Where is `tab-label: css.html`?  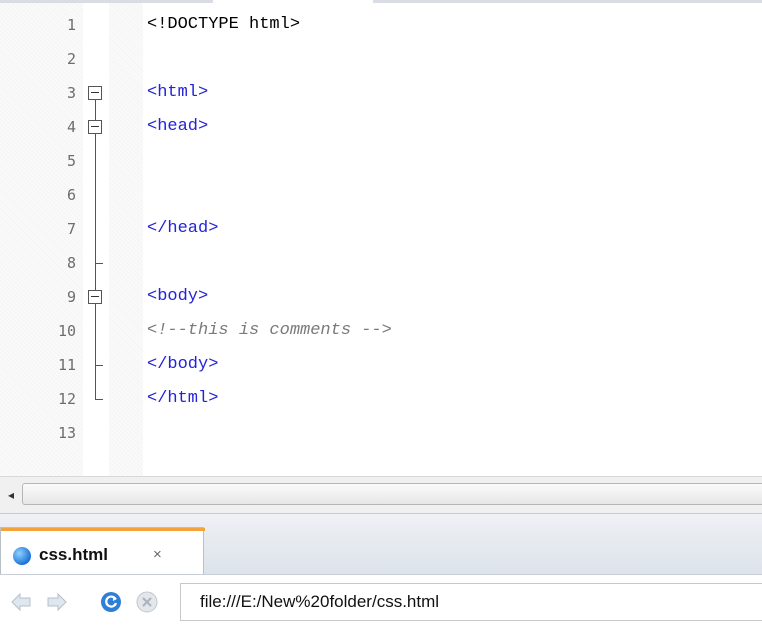 tab-label: css.html is located at coordinates (73, 554).